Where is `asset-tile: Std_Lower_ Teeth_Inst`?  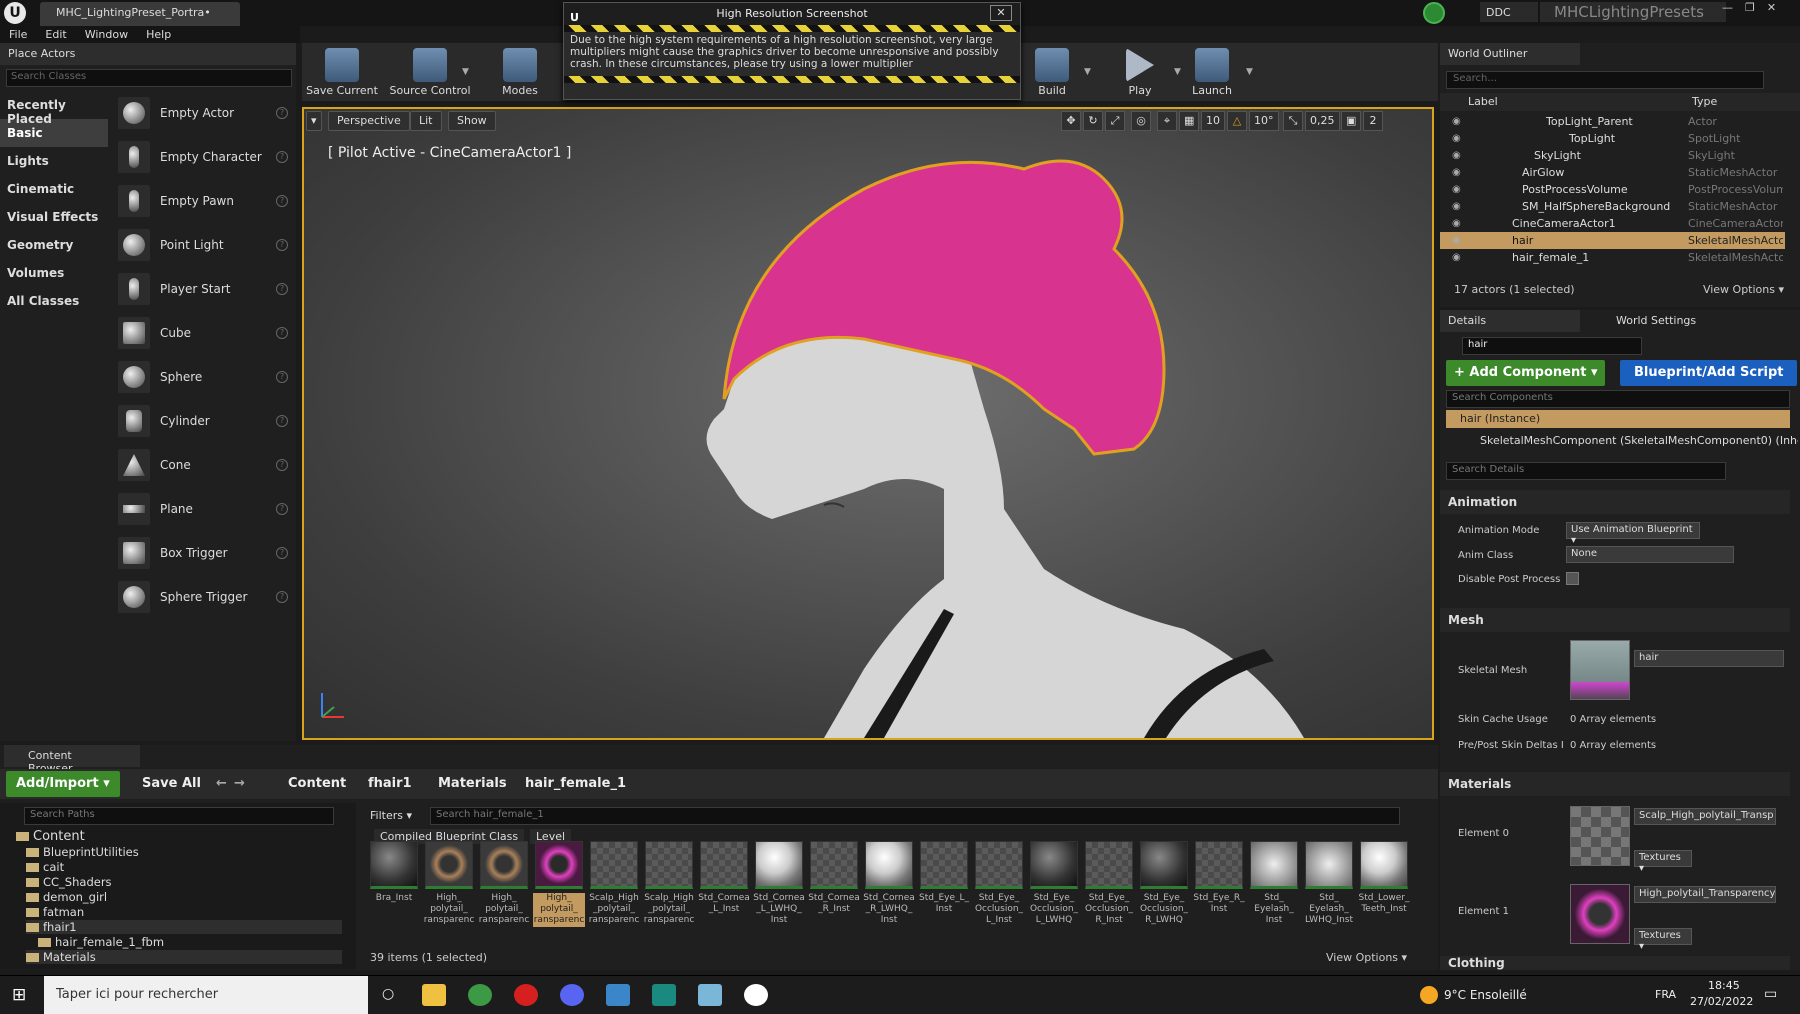 asset-tile: Std_Lower_ Teeth_Inst is located at coordinates (1384, 884).